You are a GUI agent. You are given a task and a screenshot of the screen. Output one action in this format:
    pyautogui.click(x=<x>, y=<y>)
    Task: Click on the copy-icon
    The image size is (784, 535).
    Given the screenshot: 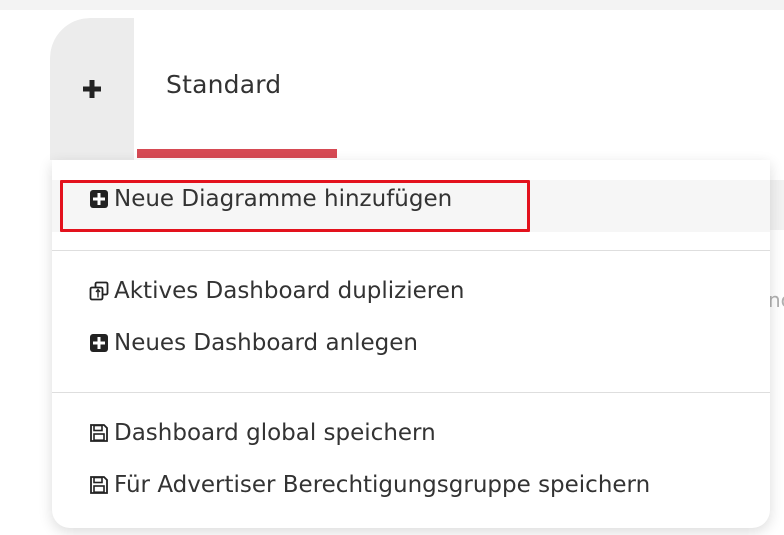 What is the action you would take?
    pyautogui.click(x=99, y=291)
    